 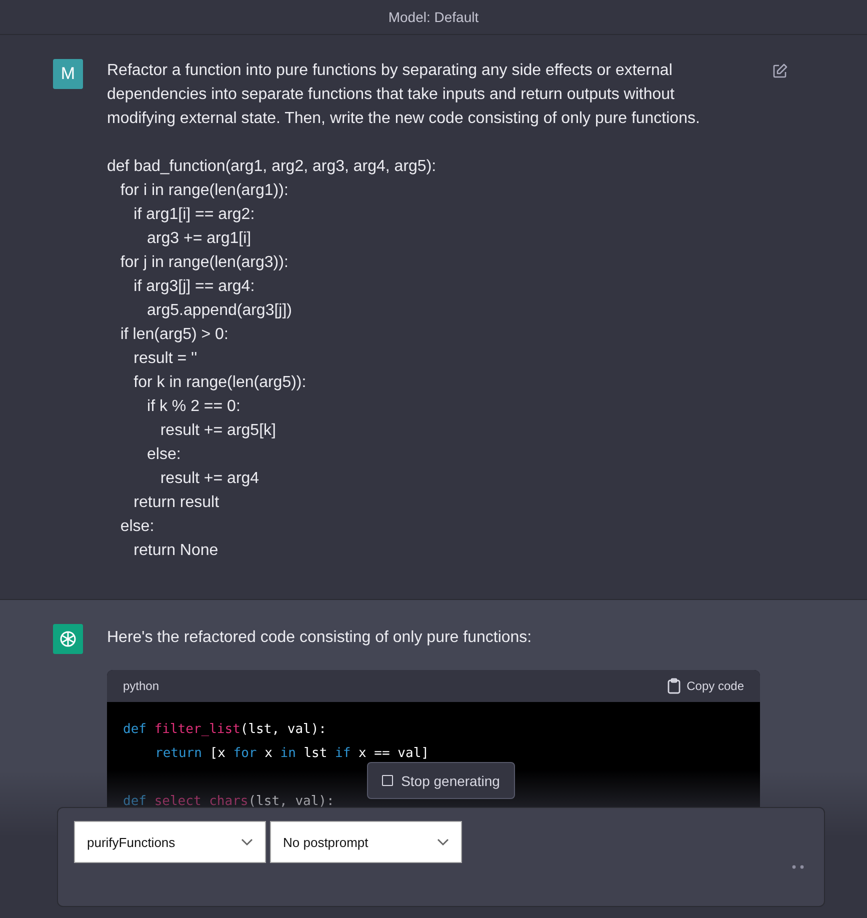 I want to click on prompt-code-line: result += arg4, so click(x=209, y=479).